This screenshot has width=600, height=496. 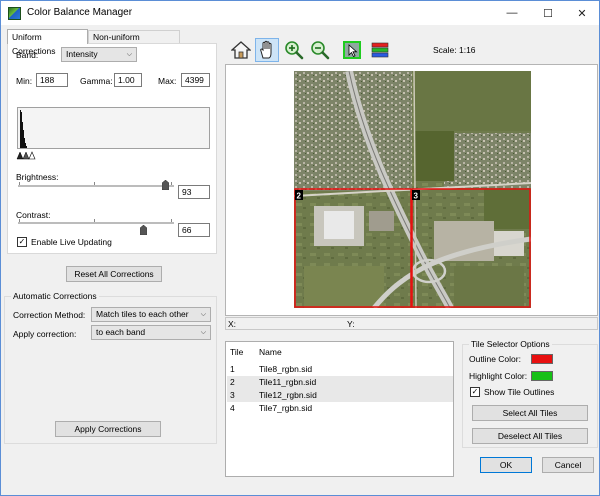 I want to click on tile-name: Tile11_rgbn.sid, so click(x=288, y=382).